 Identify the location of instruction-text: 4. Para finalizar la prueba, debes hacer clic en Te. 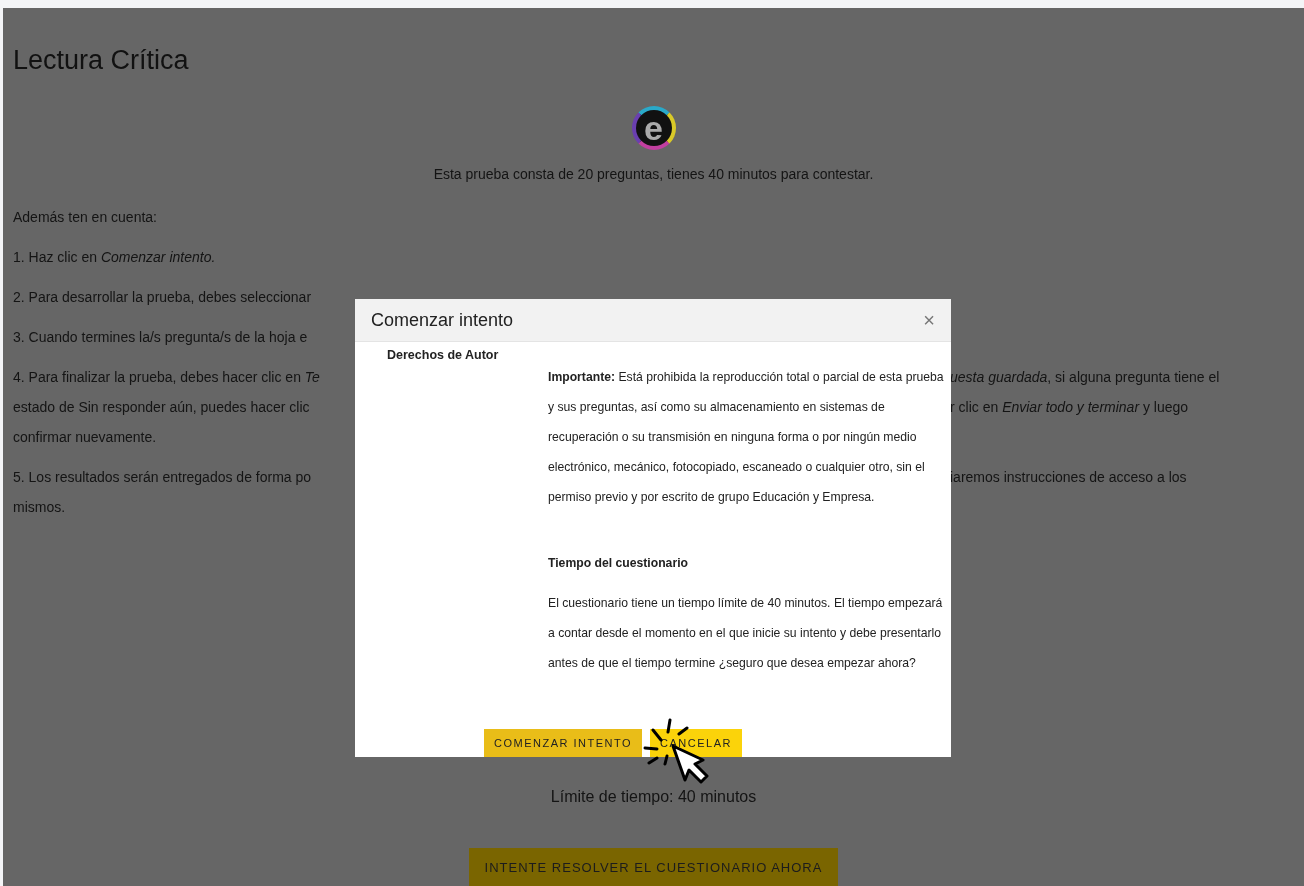
(167, 377).